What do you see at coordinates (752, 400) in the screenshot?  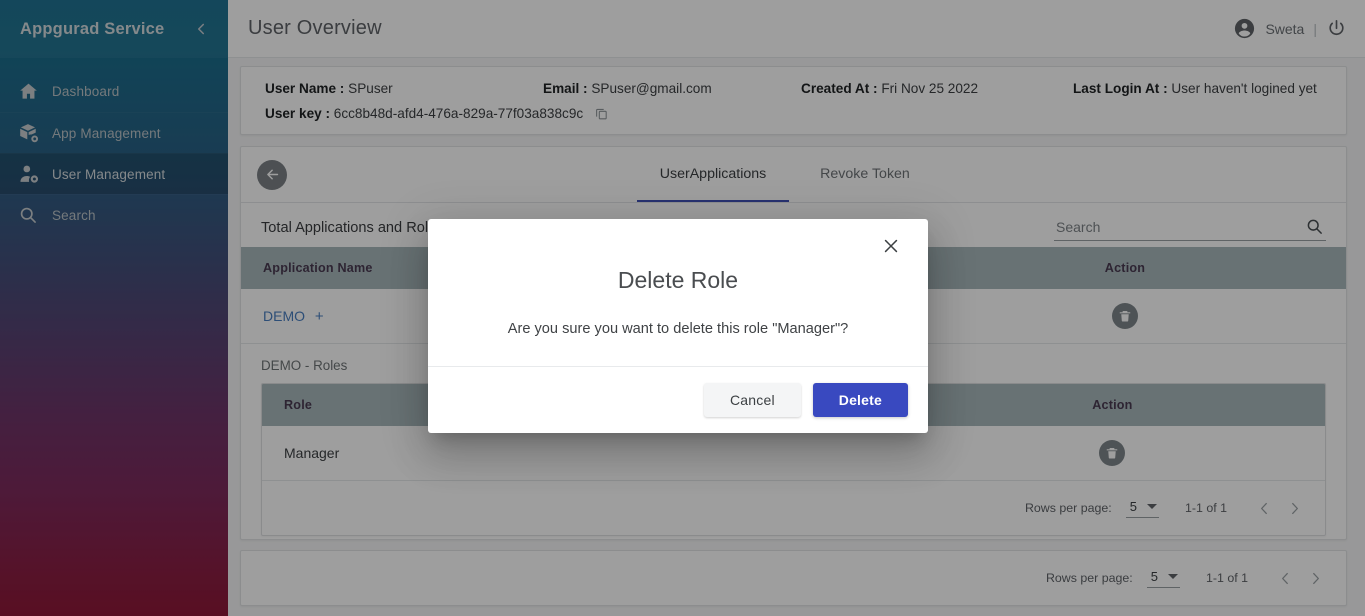 I see `cancel-button: Cancel` at bounding box center [752, 400].